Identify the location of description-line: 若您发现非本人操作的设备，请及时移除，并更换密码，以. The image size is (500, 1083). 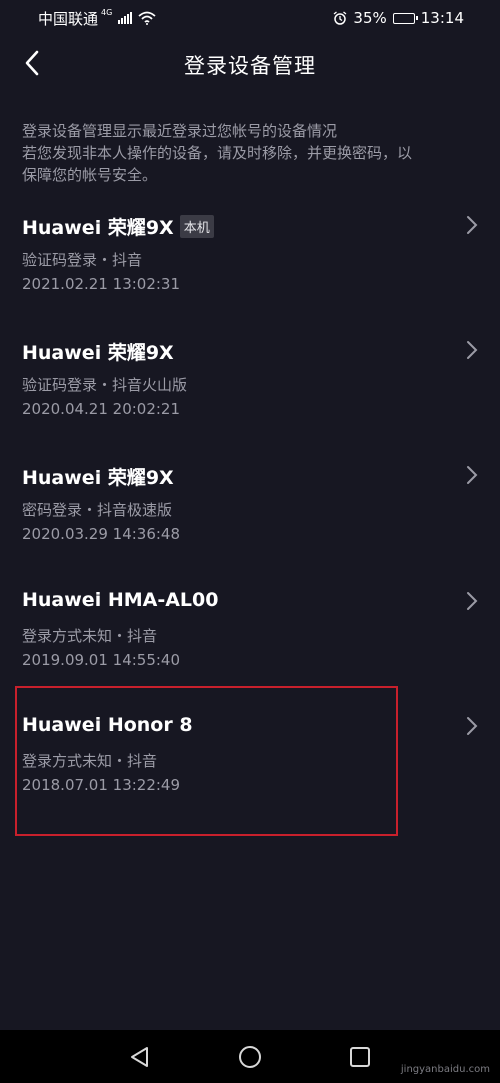
(217, 153).